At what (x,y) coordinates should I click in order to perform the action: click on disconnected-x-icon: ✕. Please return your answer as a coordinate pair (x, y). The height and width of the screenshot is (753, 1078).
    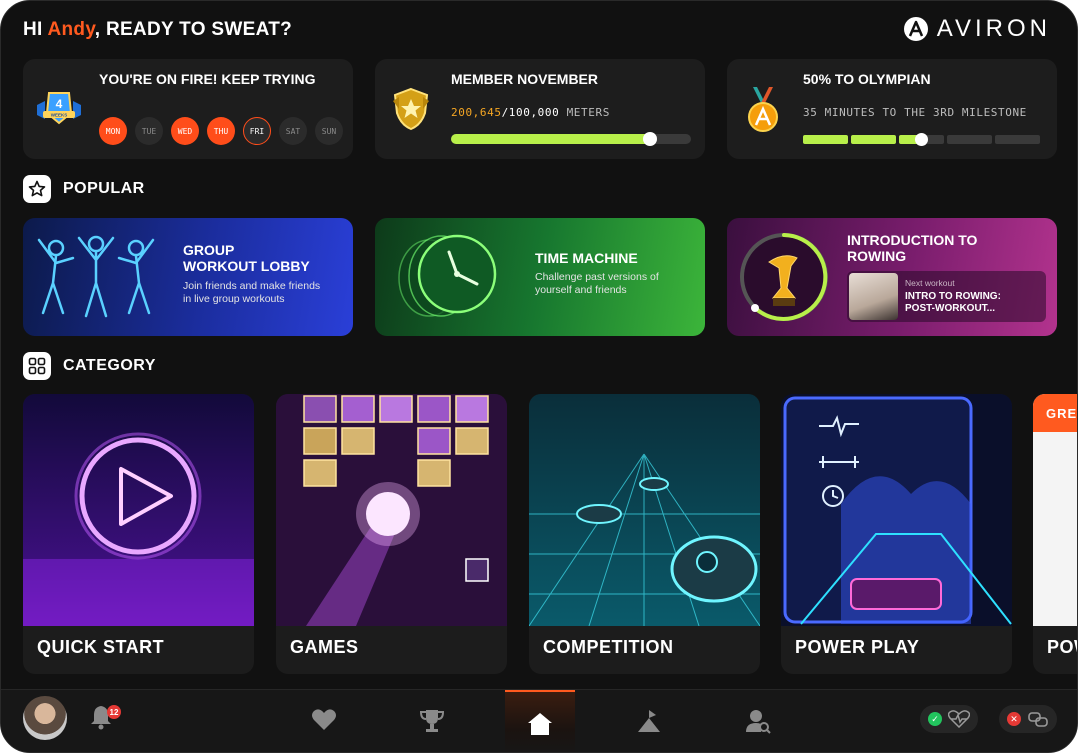
    Looking at the image, I should click on (1014, 719).